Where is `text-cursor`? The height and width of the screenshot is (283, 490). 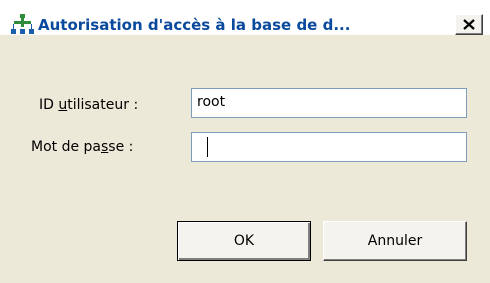 text-cursor is located at coordinates (207, 147).